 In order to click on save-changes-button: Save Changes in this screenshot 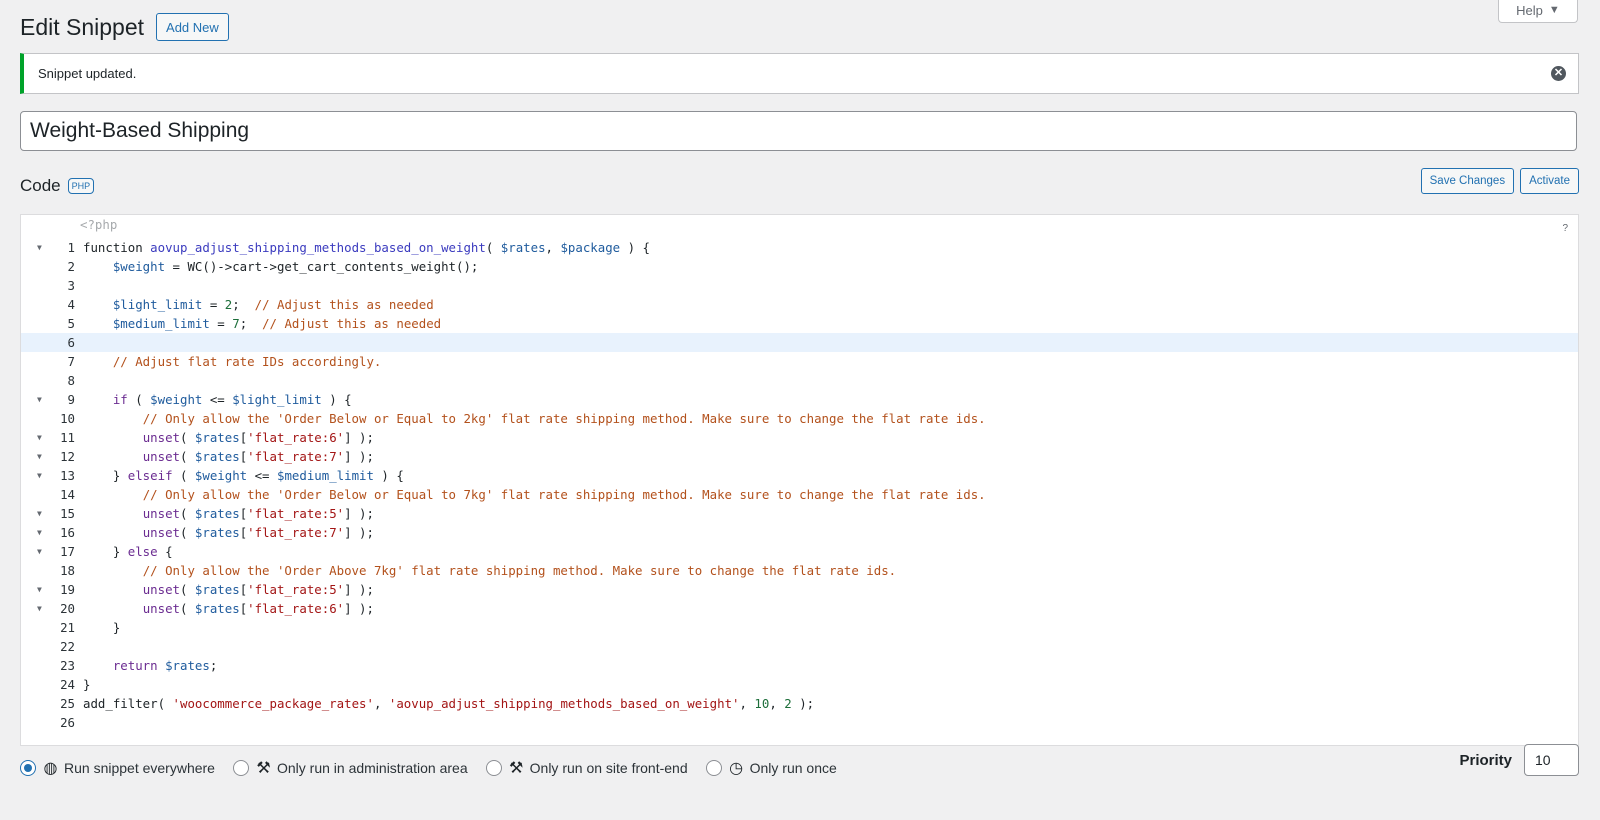, I will do `click(1467, 181)`.